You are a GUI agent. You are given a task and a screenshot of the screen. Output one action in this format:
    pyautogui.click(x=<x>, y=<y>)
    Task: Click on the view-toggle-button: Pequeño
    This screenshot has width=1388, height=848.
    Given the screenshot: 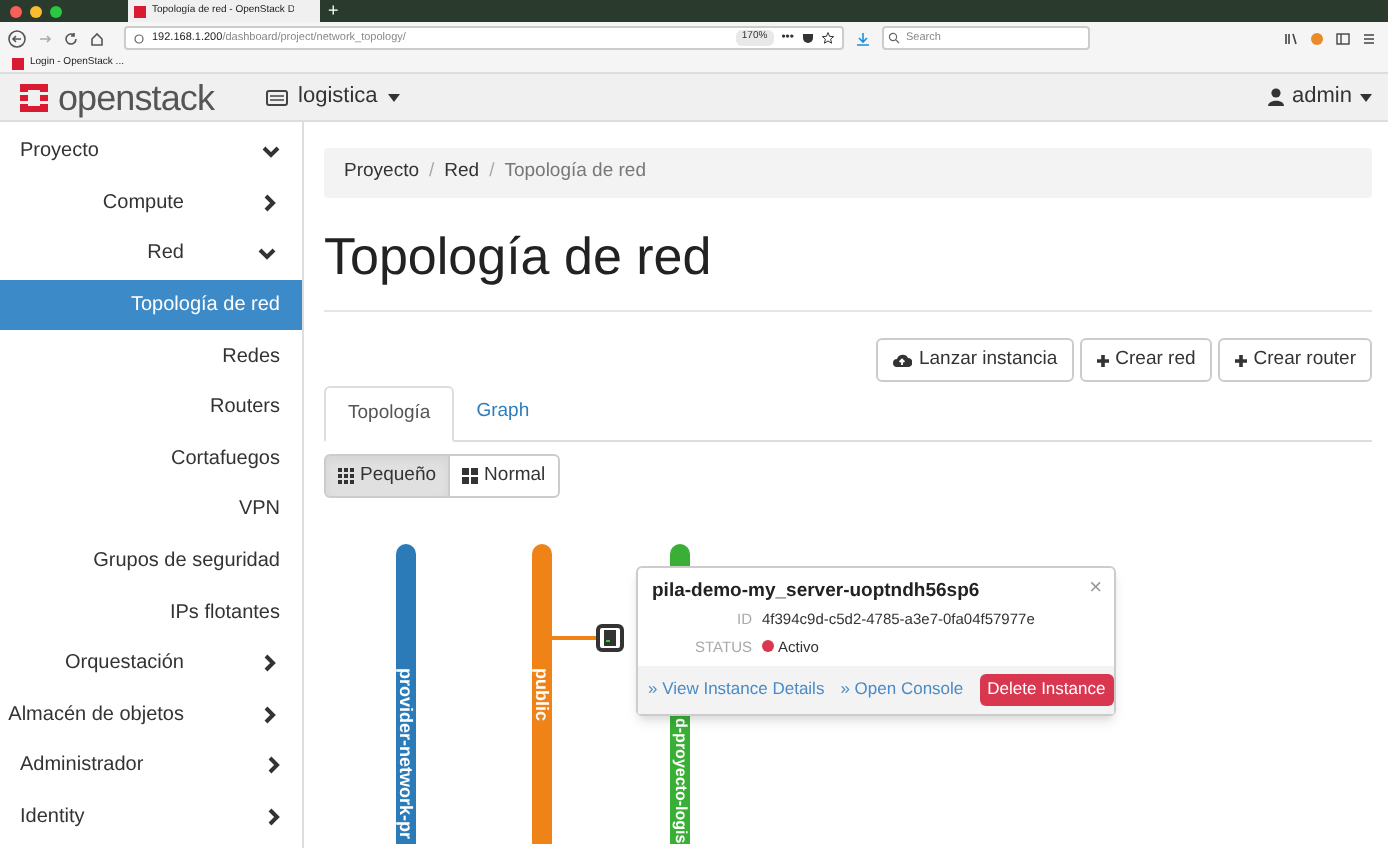 What is the action you would take?
    pyautogui.click(x=387, y=476)
    